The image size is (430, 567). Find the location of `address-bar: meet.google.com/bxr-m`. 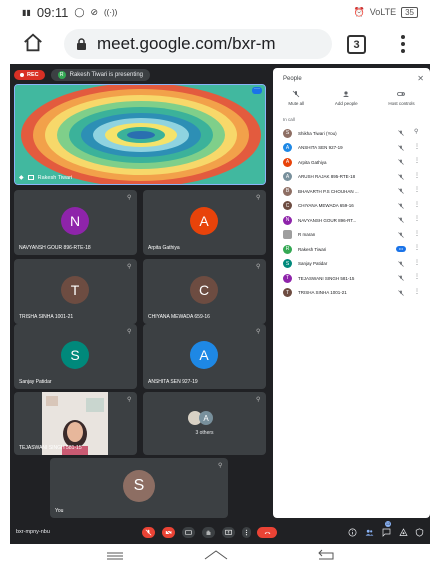

address-bar: meet.google.com/bxr-m is located at coordinates (198, 44).